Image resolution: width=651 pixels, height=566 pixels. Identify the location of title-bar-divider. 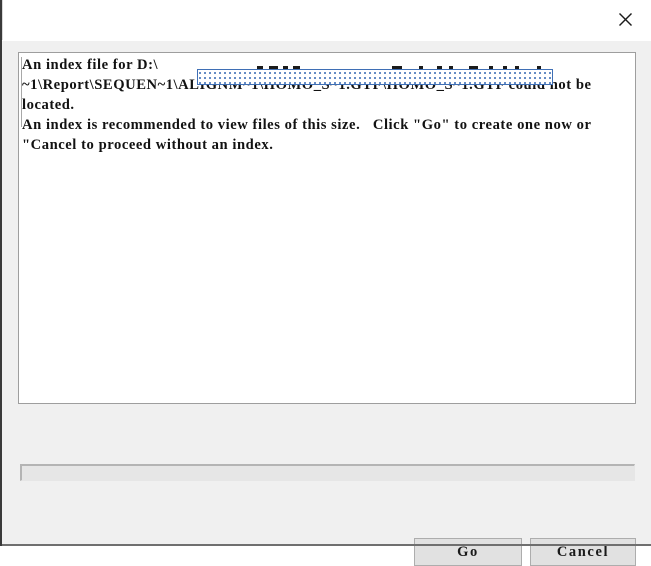
(2, 20).